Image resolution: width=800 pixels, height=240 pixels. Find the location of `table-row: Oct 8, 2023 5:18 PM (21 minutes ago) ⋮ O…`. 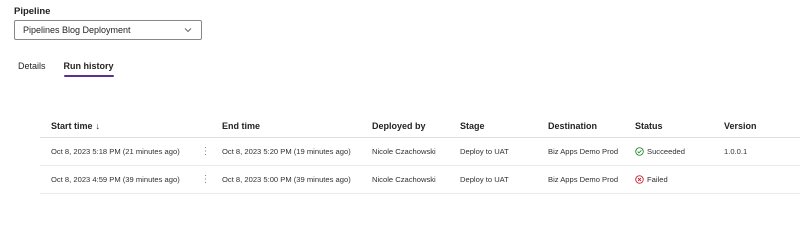

table-row: Oct 8, 2023 5:18 PM (21 minutes ago) ⋮ O… is located at coordinates (420, 152).